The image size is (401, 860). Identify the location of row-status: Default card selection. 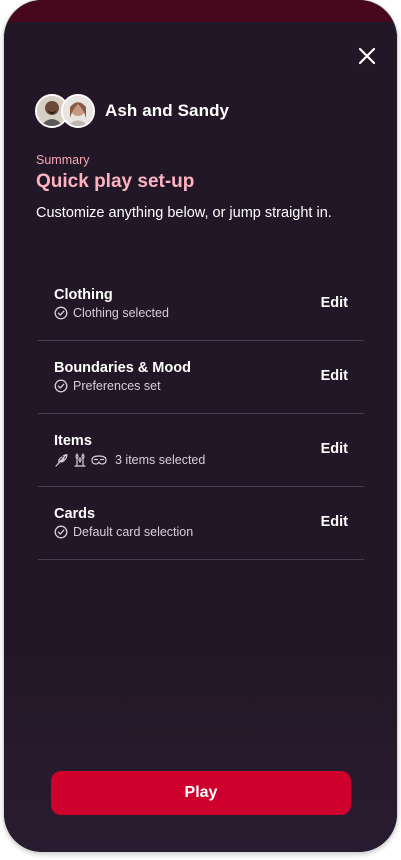
(123, 532).